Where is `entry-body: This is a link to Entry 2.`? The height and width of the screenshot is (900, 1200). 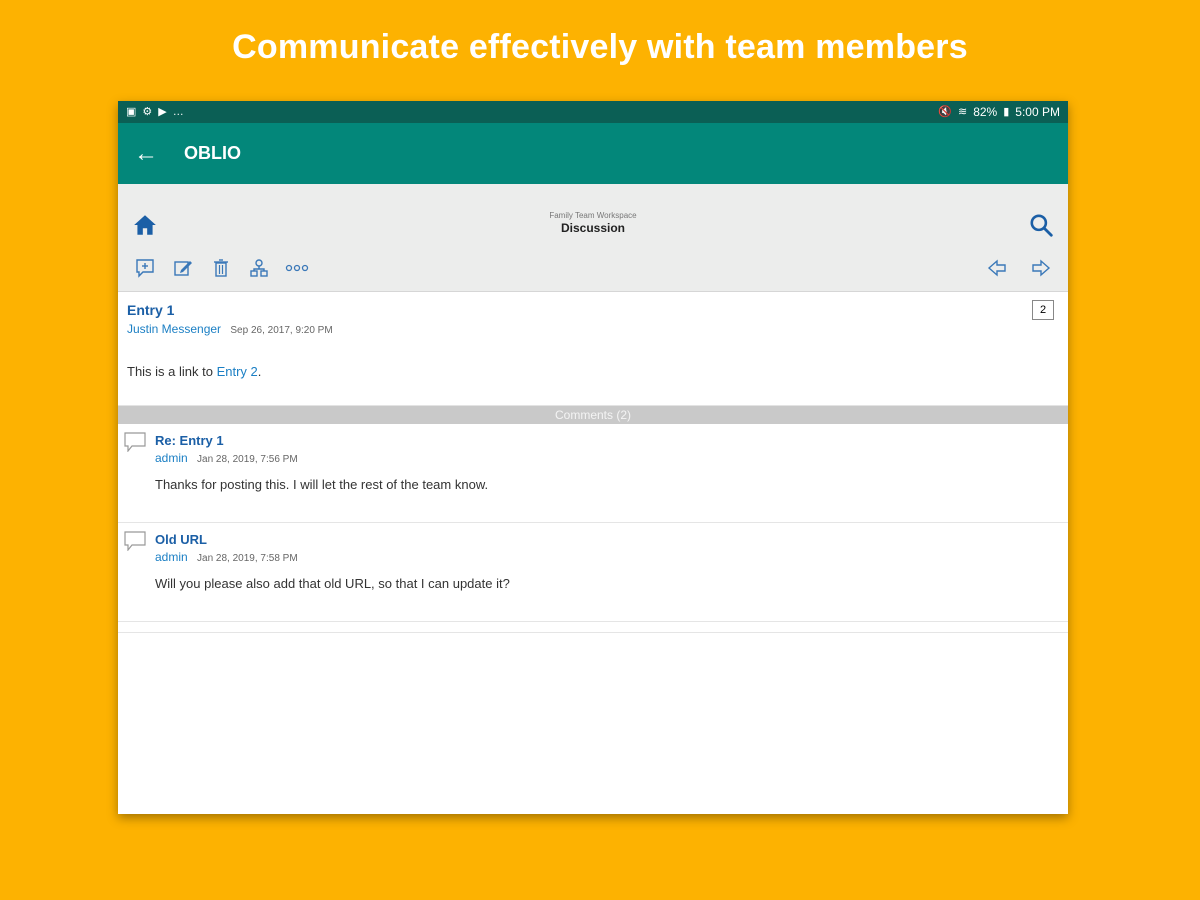 entry-body: This is a link to Entry 2. is located at coordinates (593, 371).